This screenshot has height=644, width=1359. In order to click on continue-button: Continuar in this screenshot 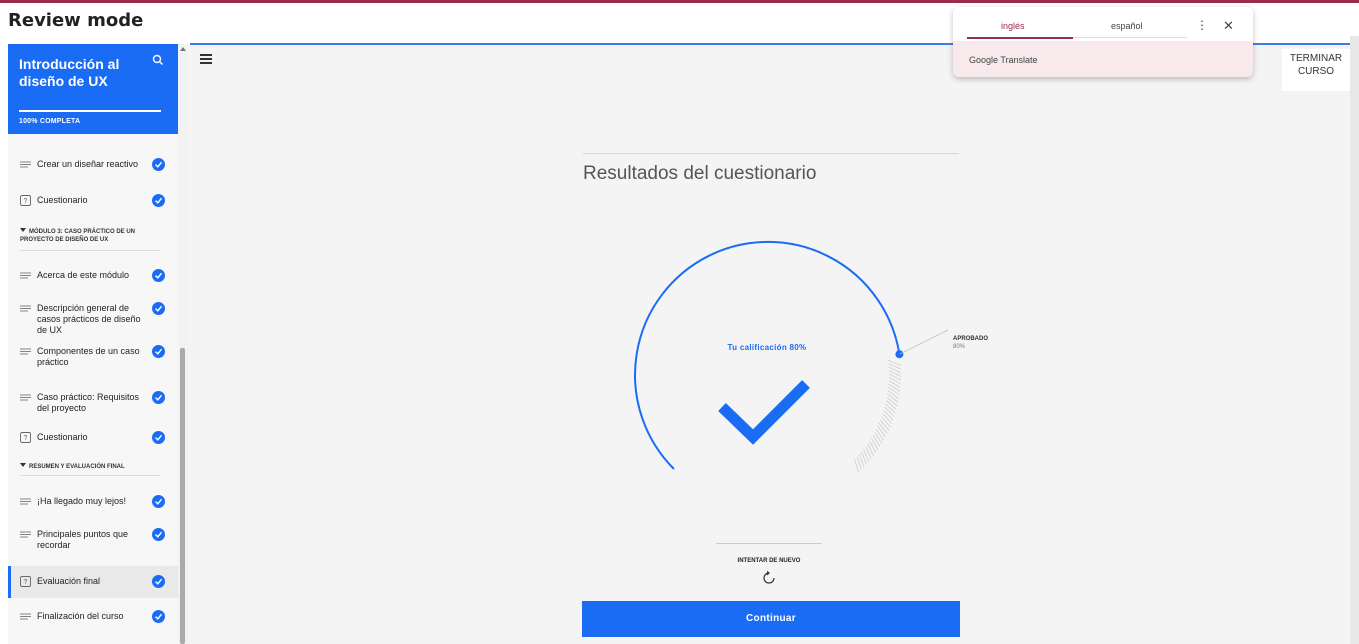, I will do `click(771, 619)`.